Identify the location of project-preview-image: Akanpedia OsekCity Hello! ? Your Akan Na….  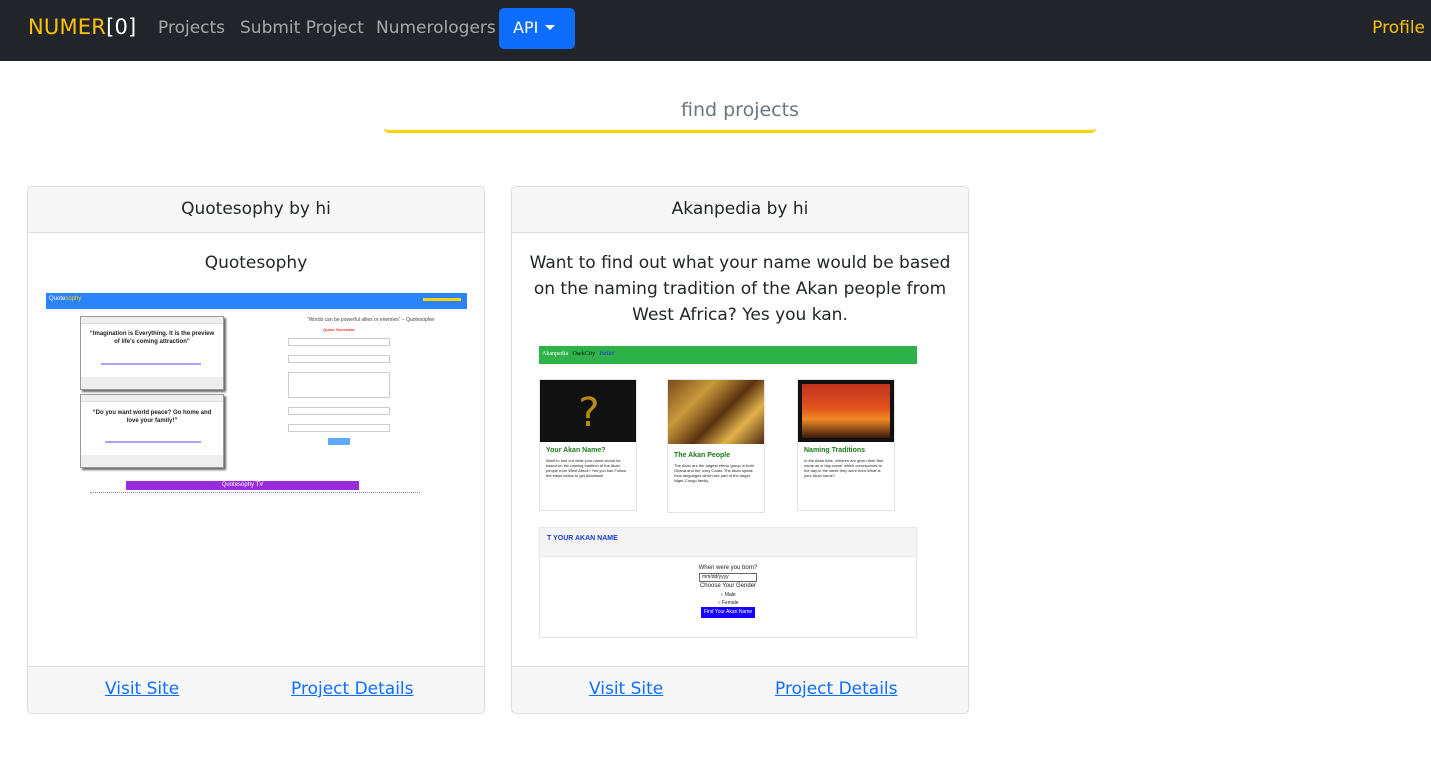
(728, 493).